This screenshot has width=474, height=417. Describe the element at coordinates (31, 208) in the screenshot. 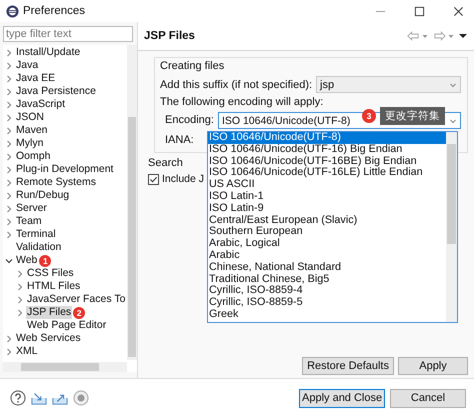

I see `tree-item: Server` at that location.